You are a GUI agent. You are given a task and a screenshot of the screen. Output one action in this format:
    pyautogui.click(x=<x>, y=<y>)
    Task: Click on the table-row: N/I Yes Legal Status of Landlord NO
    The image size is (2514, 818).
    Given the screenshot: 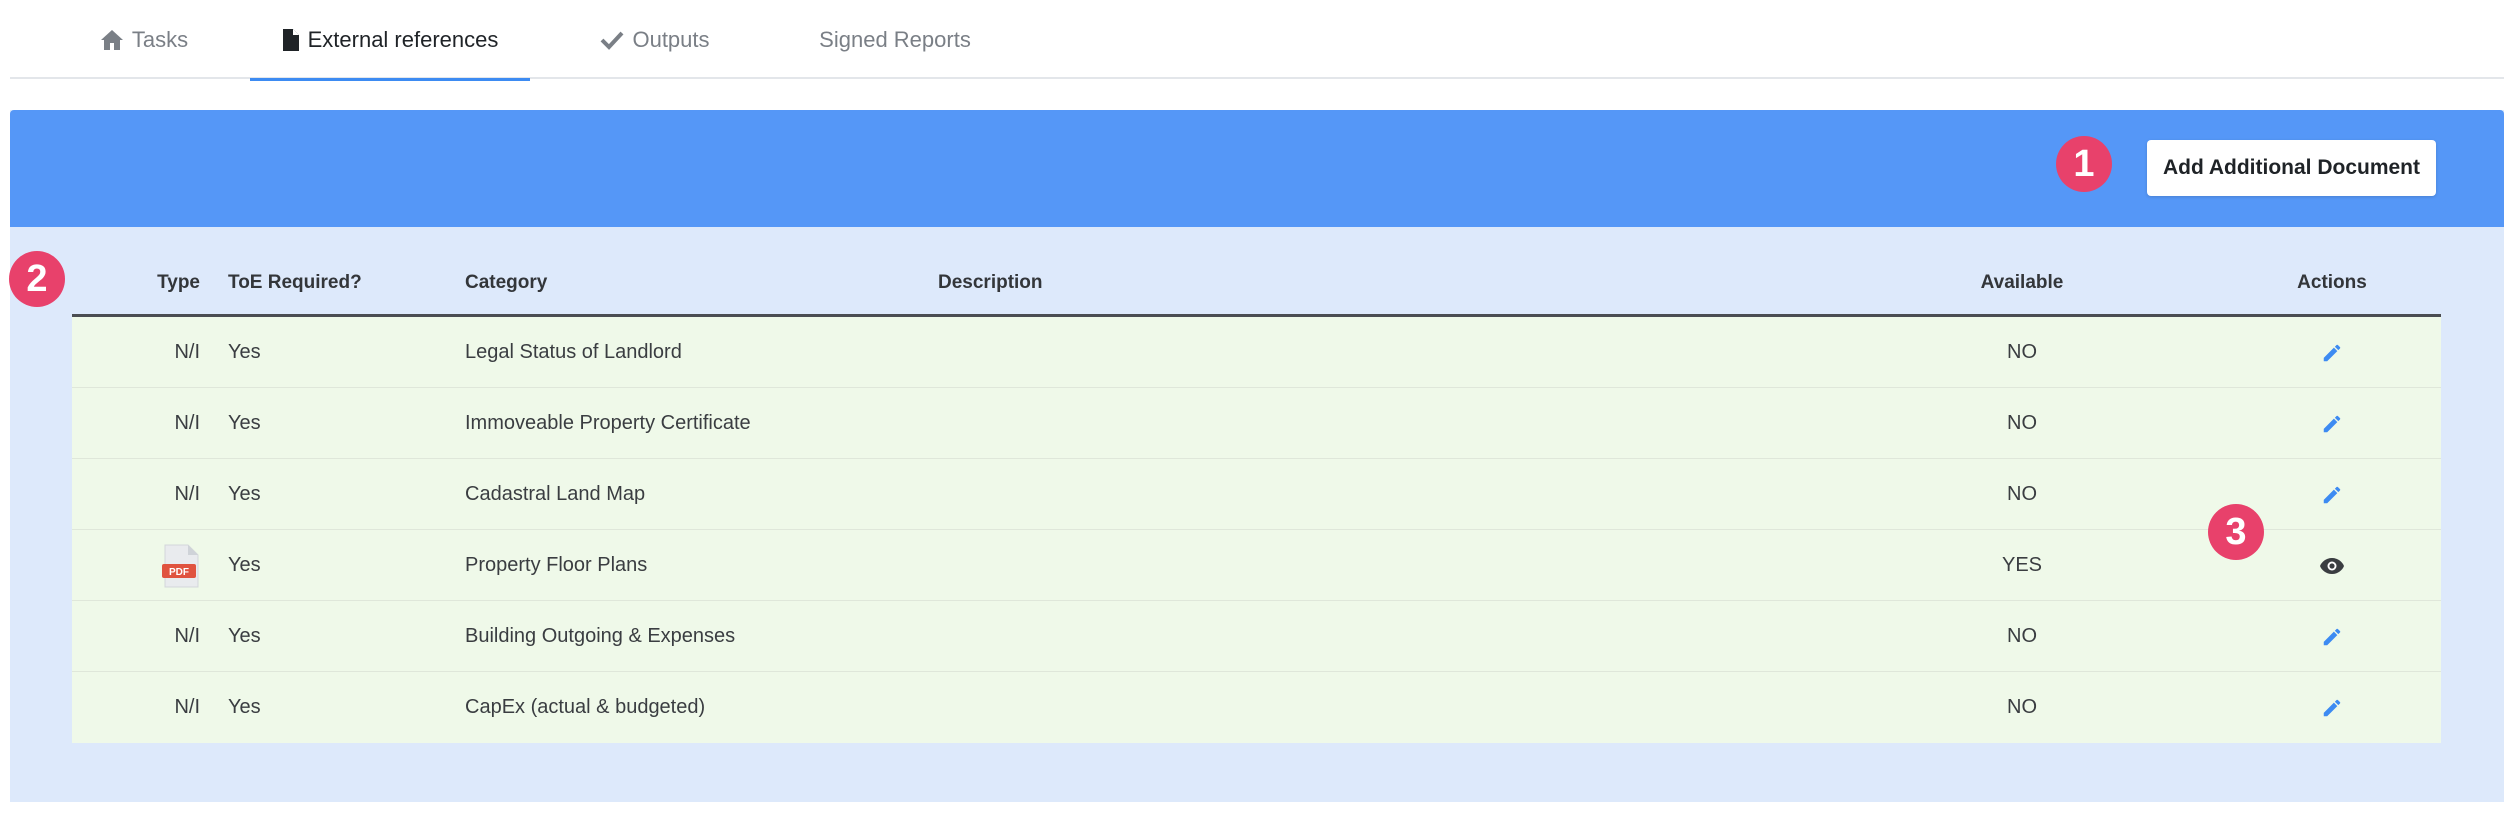 What is the action you would take?
    pyautogui.click(x=1256, y=352)
    